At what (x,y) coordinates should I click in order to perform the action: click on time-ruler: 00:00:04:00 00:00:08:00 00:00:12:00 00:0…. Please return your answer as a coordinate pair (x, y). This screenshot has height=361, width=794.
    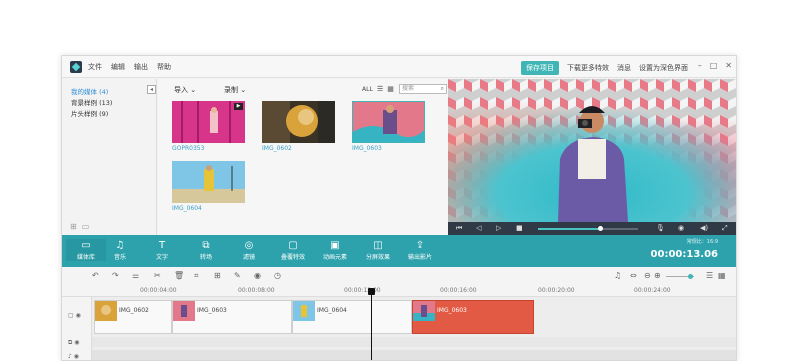
    Looking at the image, I should click on (399, 291).